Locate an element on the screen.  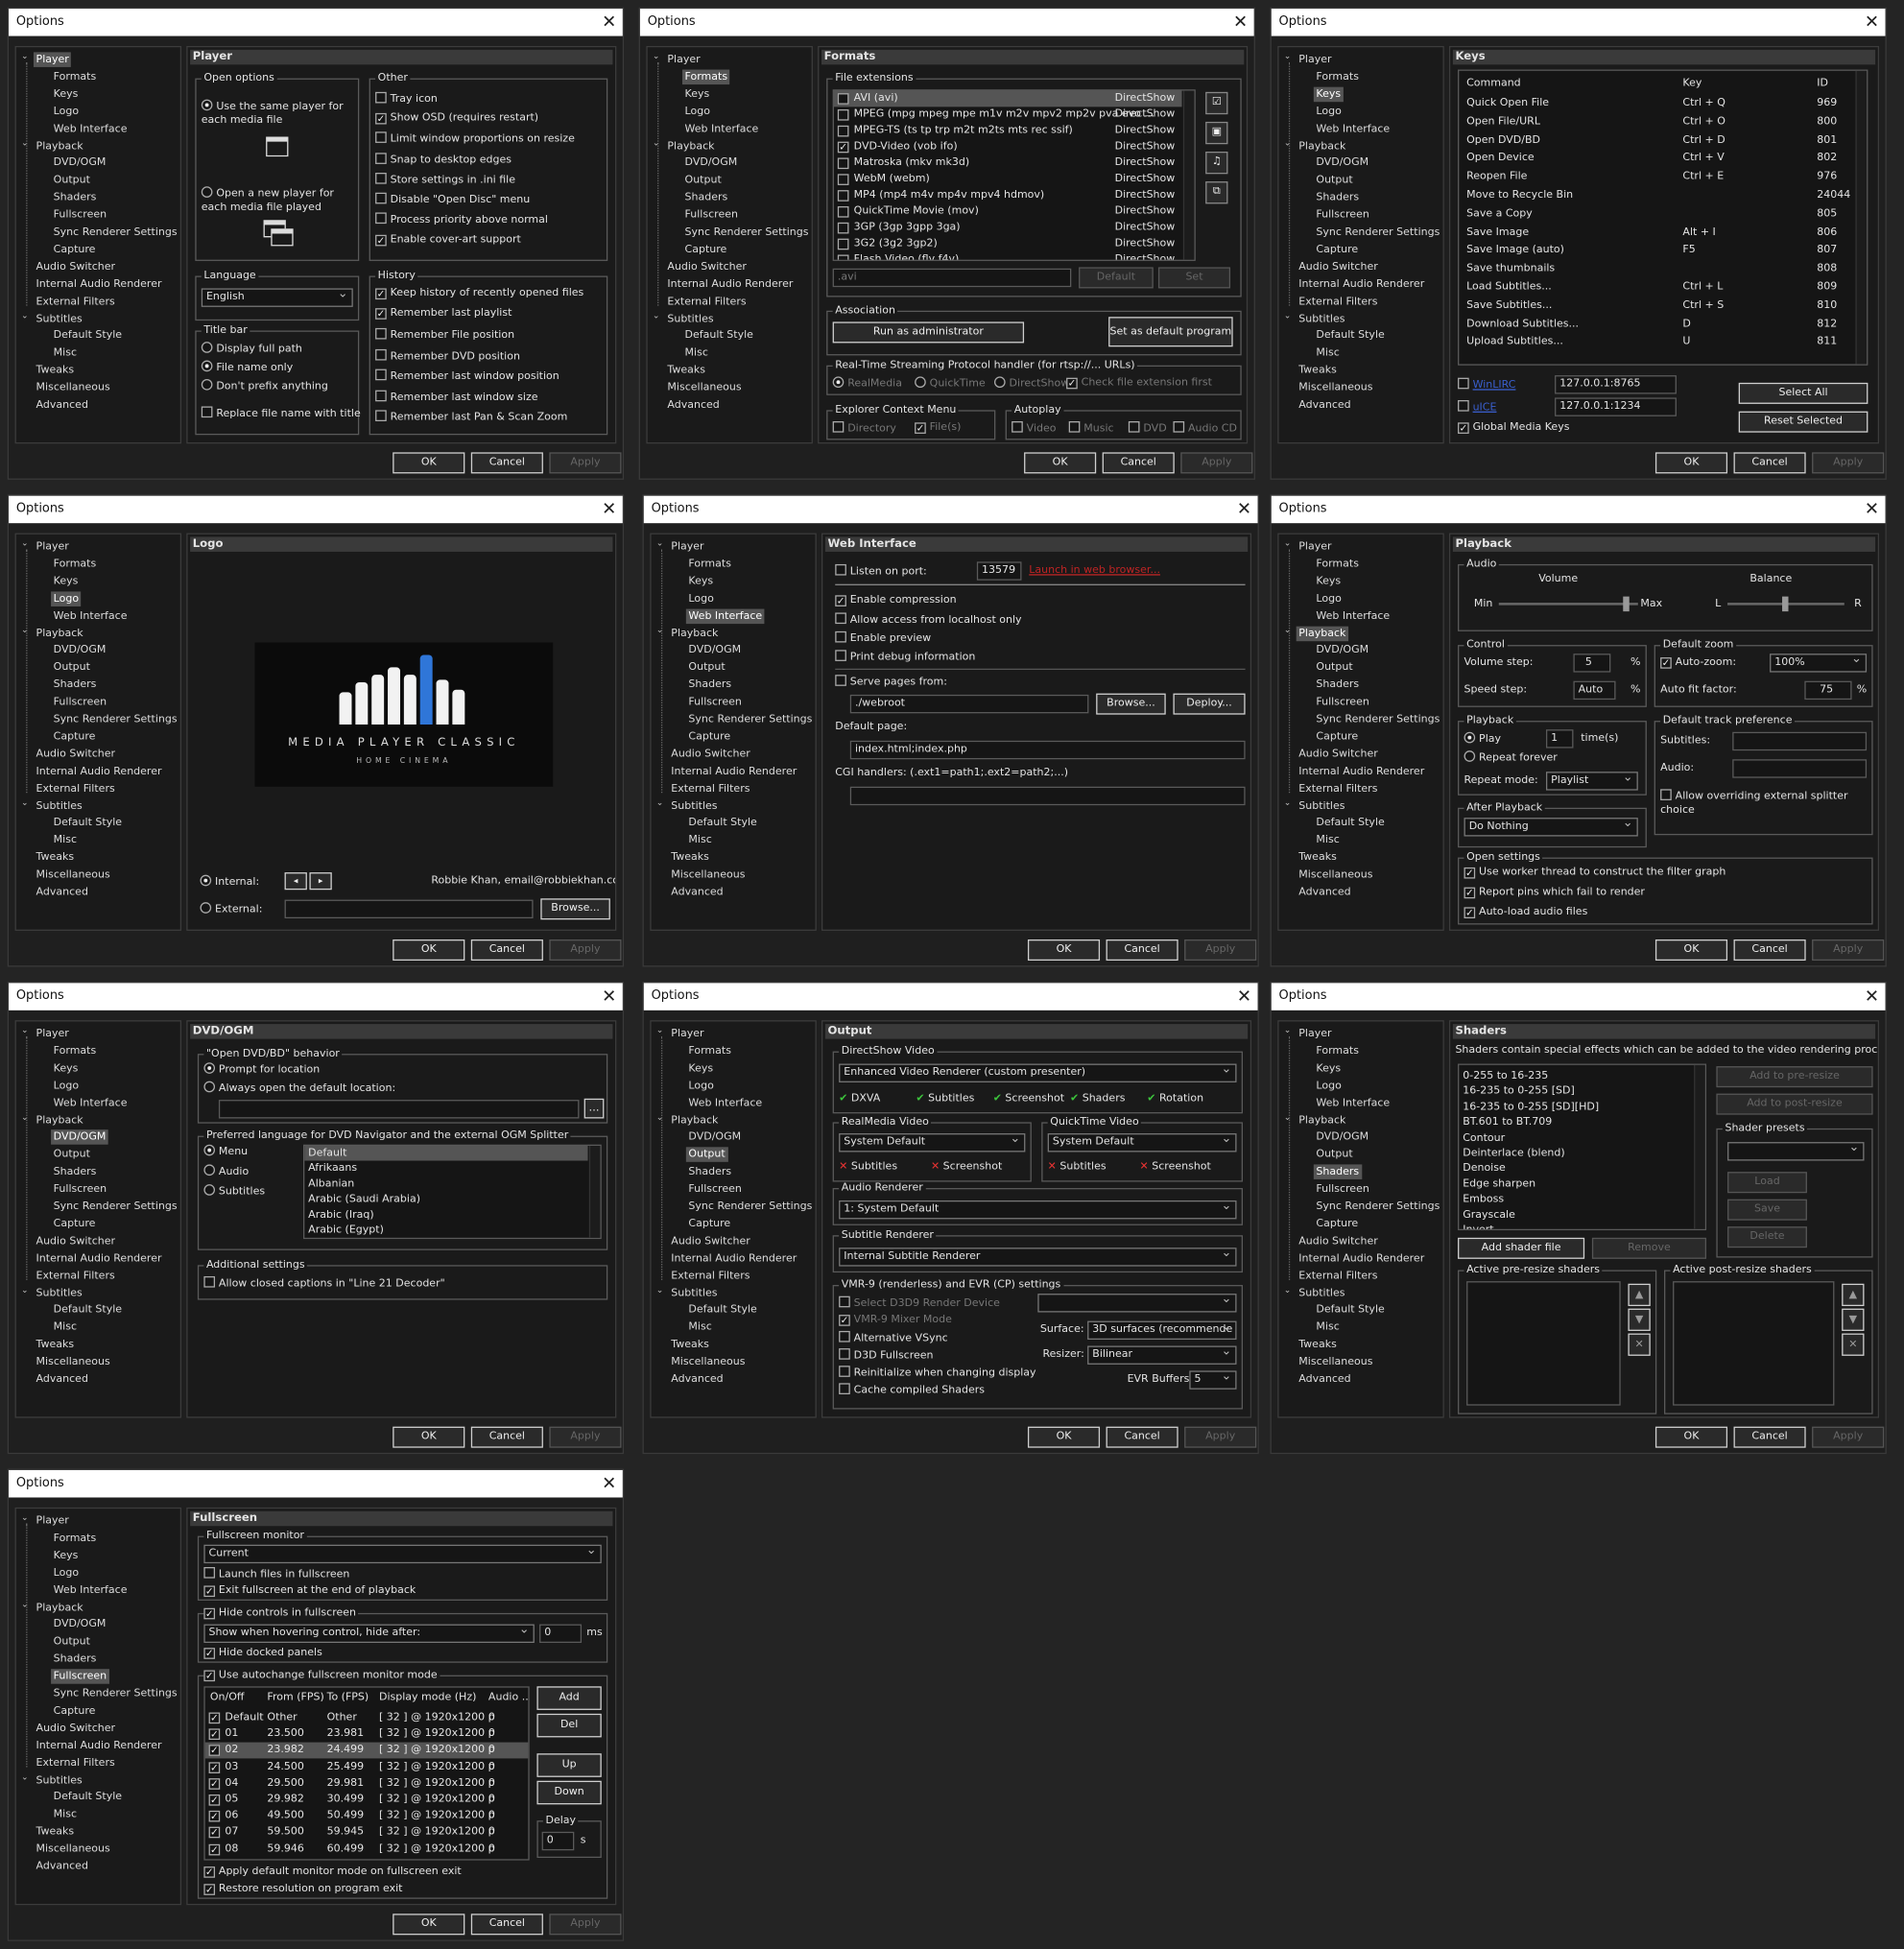
list-item: WebM (webm) DirectShow is located at coordinates (1008, 180).